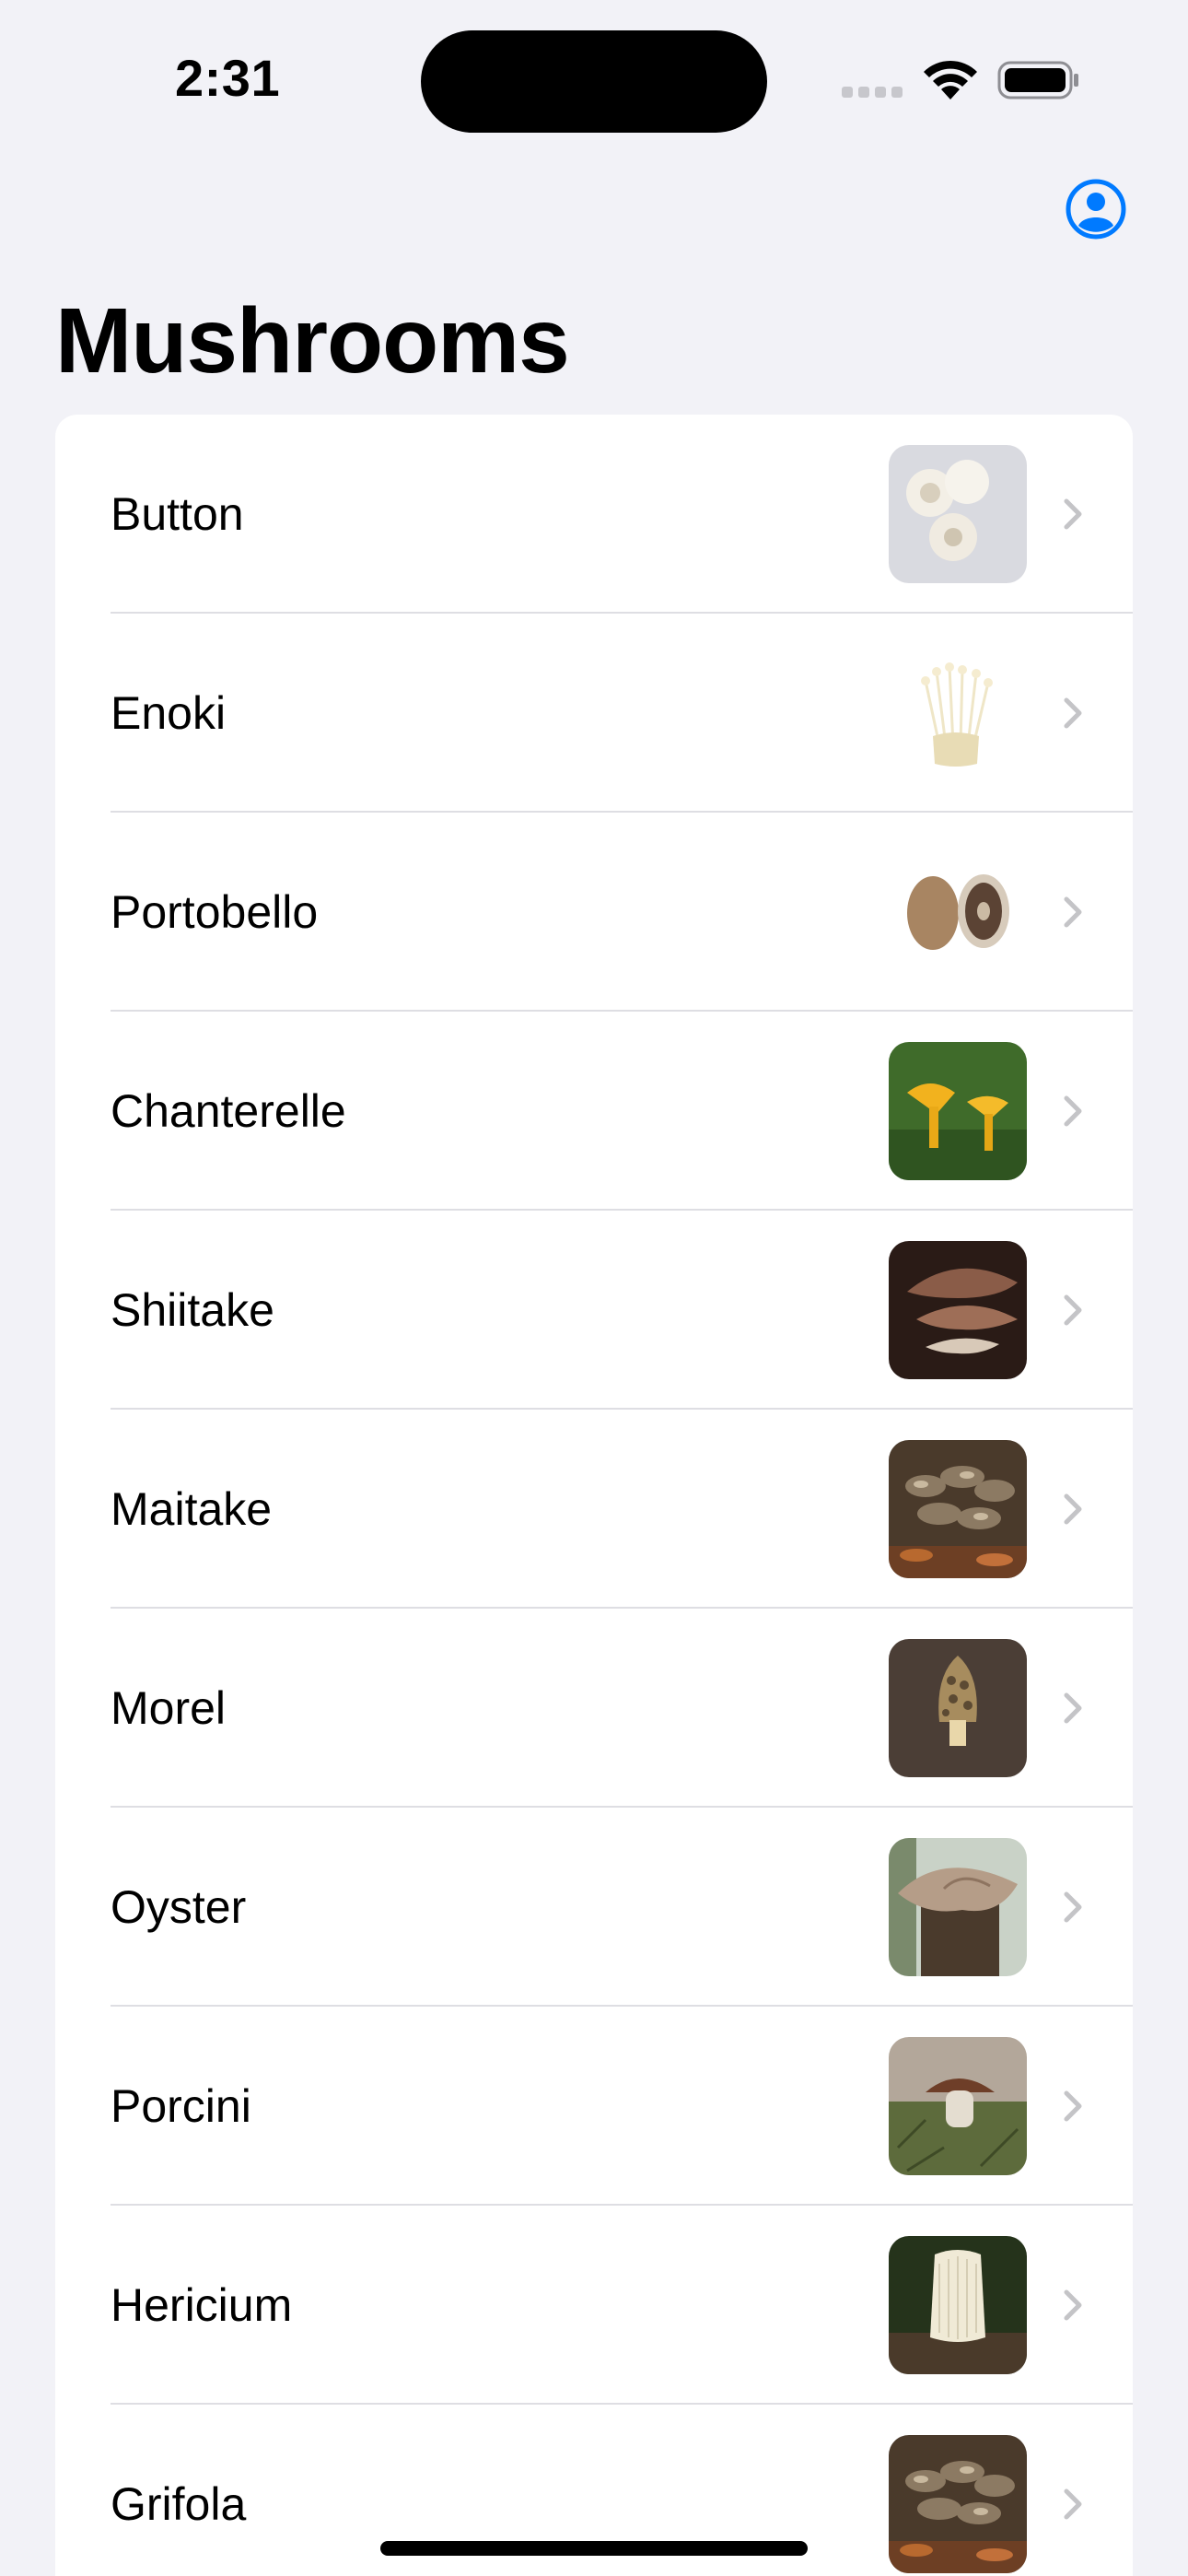 The image size is (1188, 2576). Describe the element at coordinates (181, 2106) in the screenshot. I see `list-item-label: Porcini` at that location.